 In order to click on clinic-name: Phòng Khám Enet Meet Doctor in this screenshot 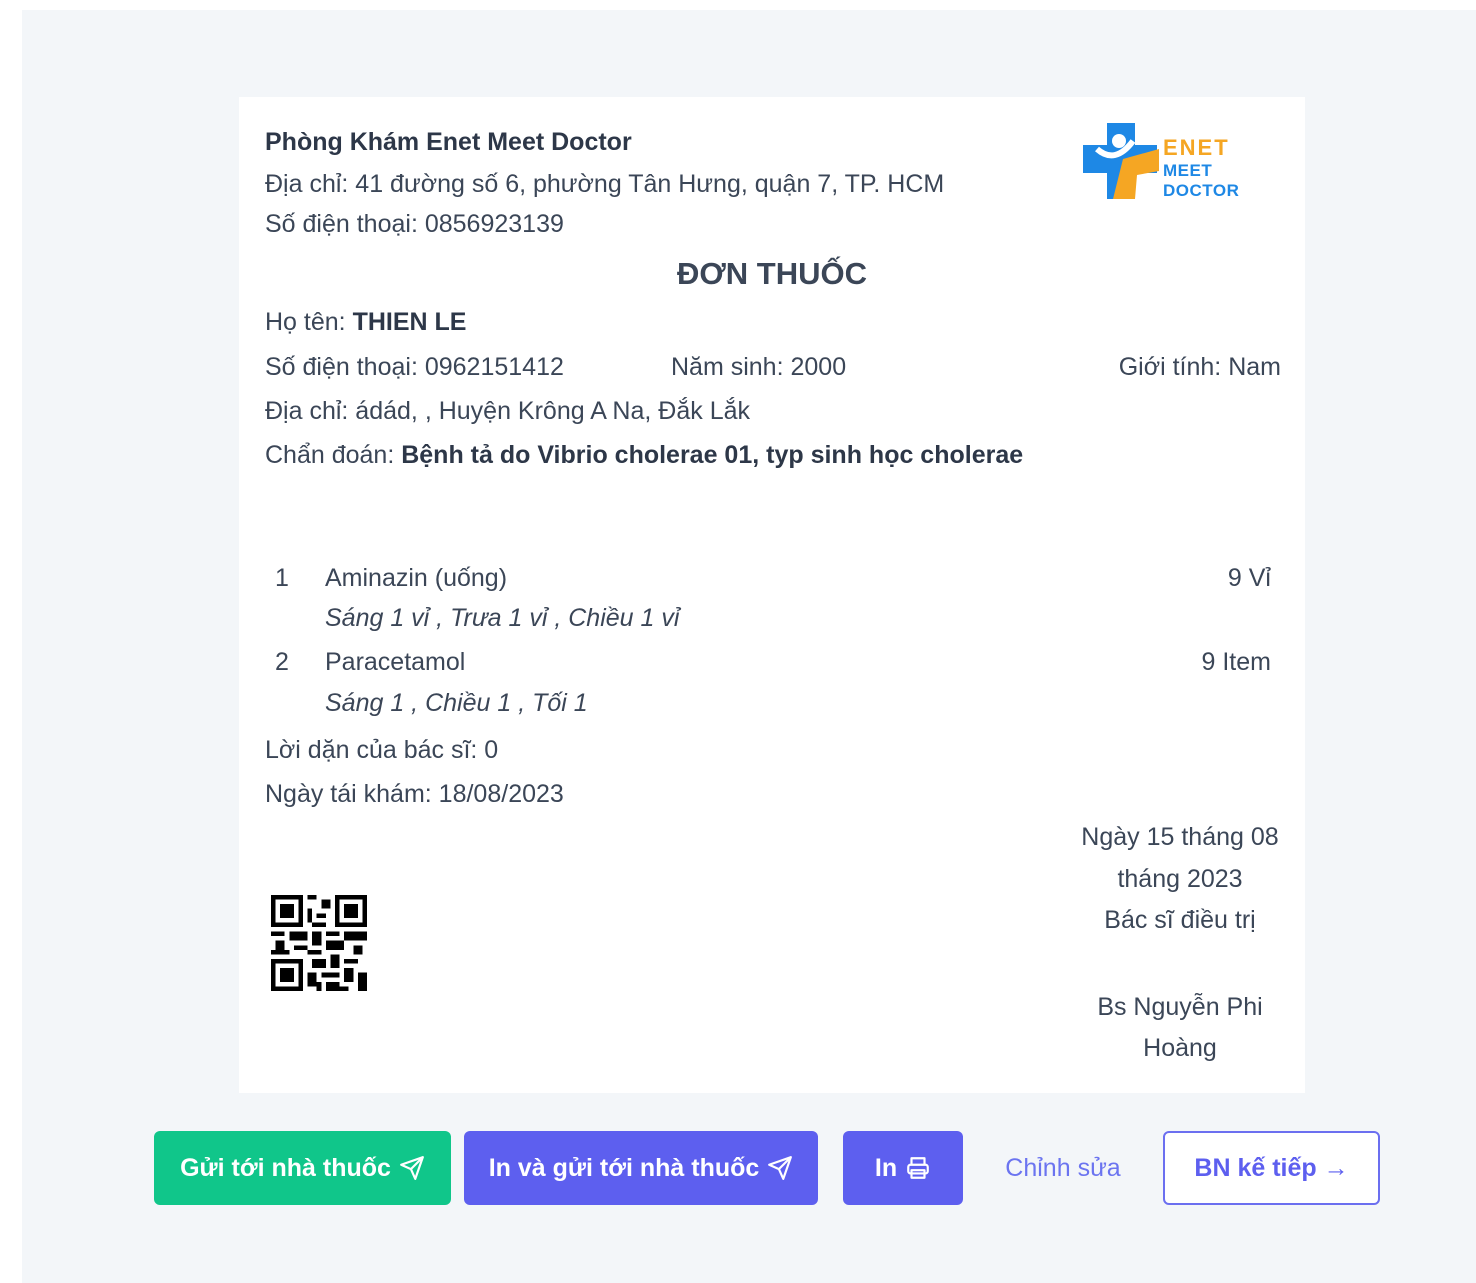, I will do `click(448, 142)`.